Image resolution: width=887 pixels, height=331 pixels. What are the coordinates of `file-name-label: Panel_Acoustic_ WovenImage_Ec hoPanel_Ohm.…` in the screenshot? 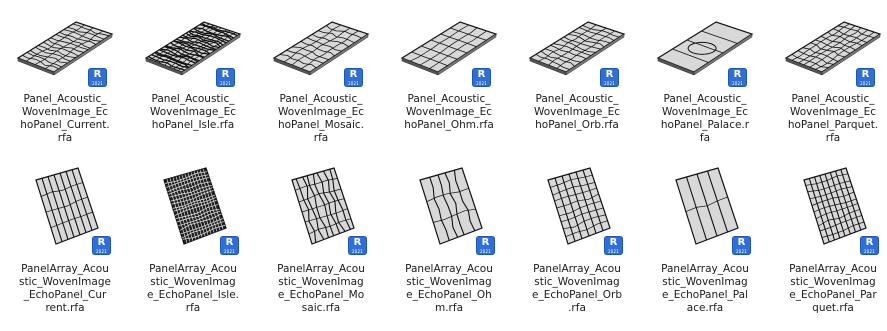 It's located at (449, 112).